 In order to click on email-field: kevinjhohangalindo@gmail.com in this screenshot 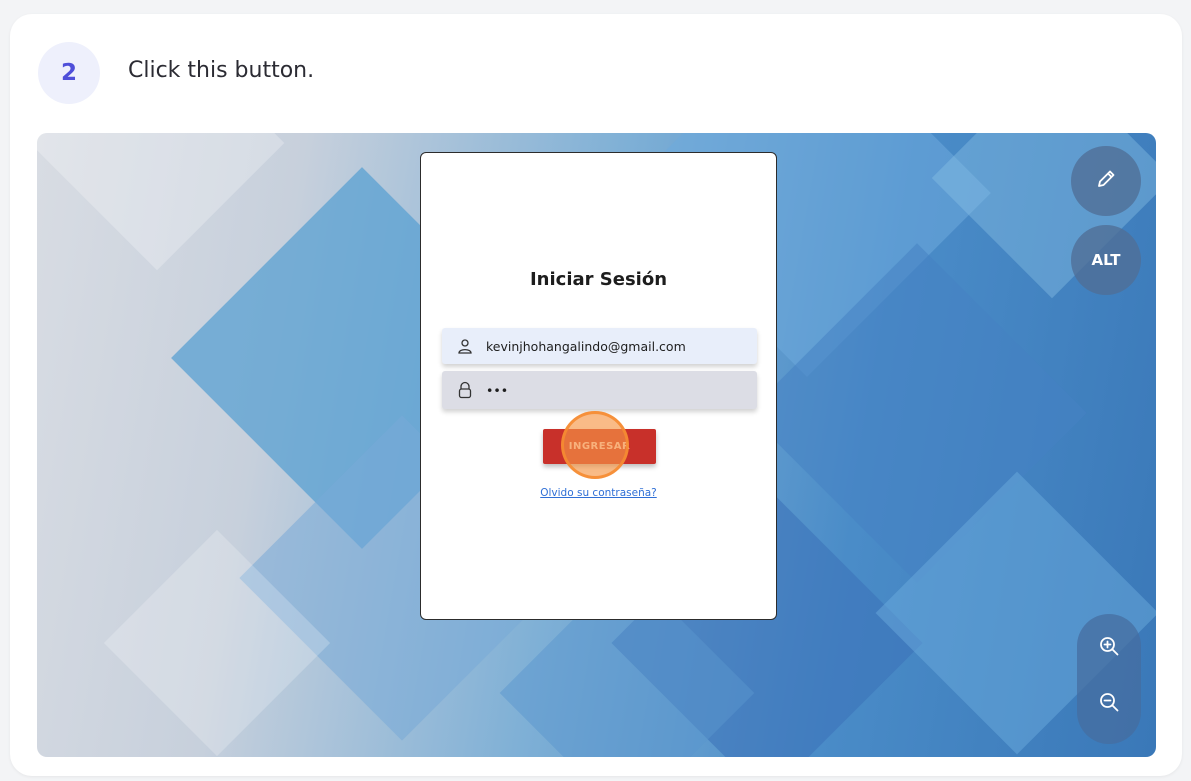, I will do `click(599, 346)`.